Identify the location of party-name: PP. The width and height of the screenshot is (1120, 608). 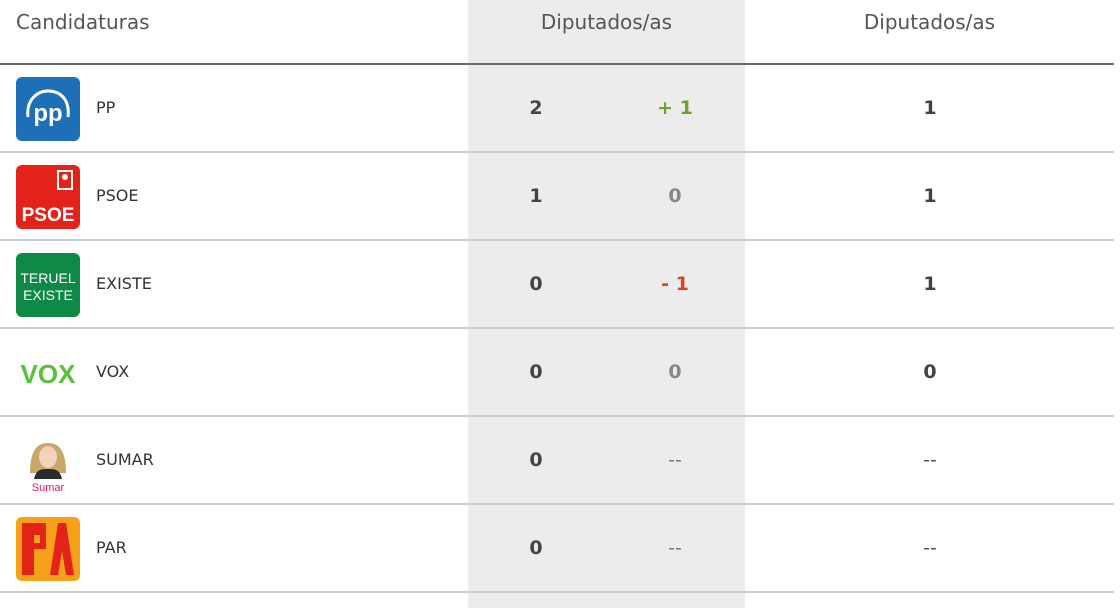
(106, 107).